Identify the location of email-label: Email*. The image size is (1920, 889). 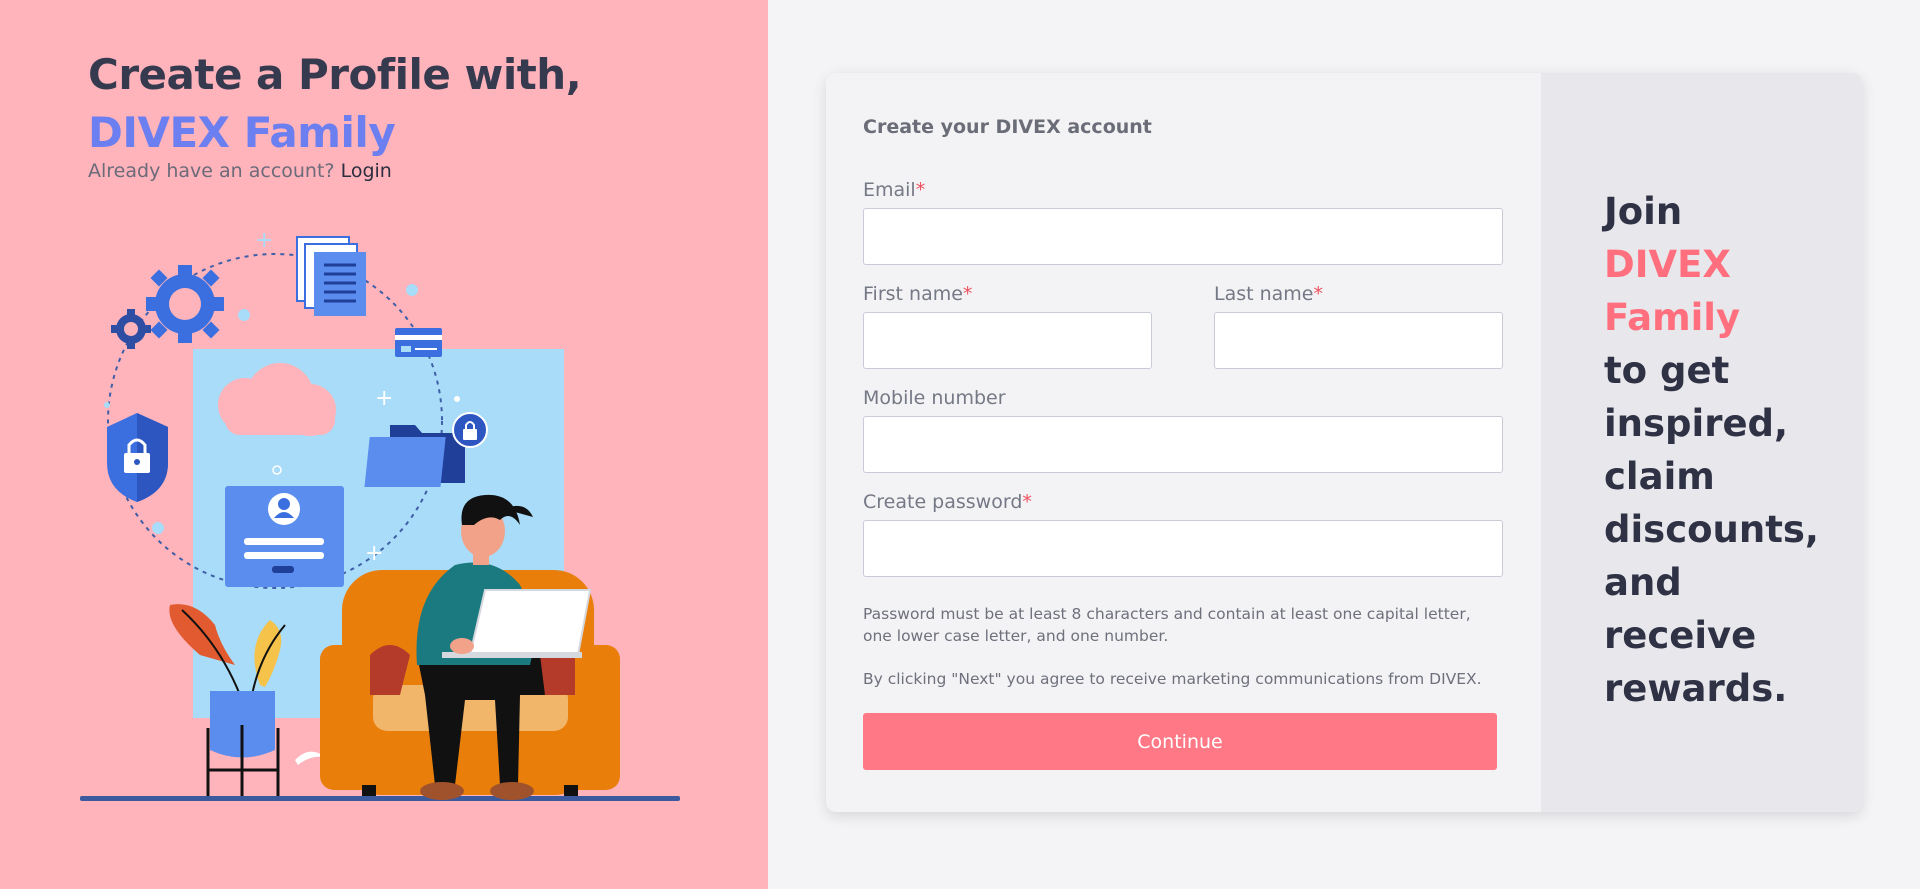
(894, 190).